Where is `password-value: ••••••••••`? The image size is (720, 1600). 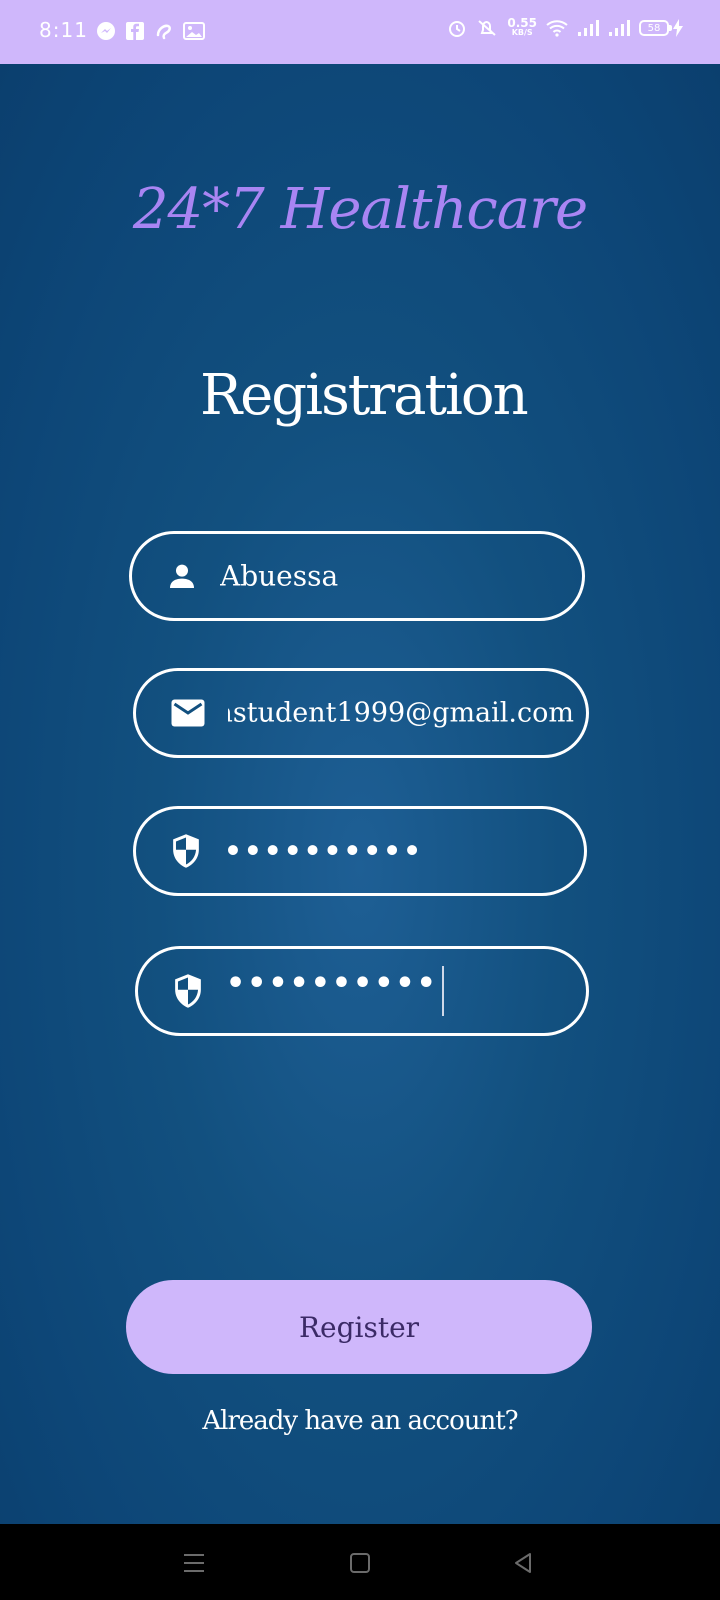
password-value: •••••••••• is located at coordinates (323, 851).